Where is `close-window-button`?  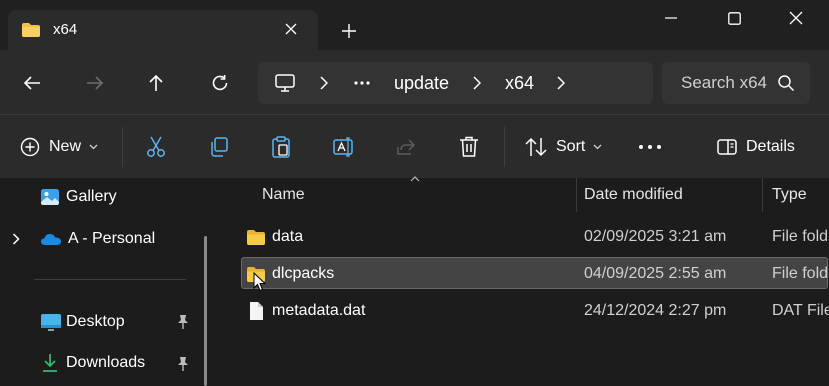
close-window-button is located at coordinates (796, 18).